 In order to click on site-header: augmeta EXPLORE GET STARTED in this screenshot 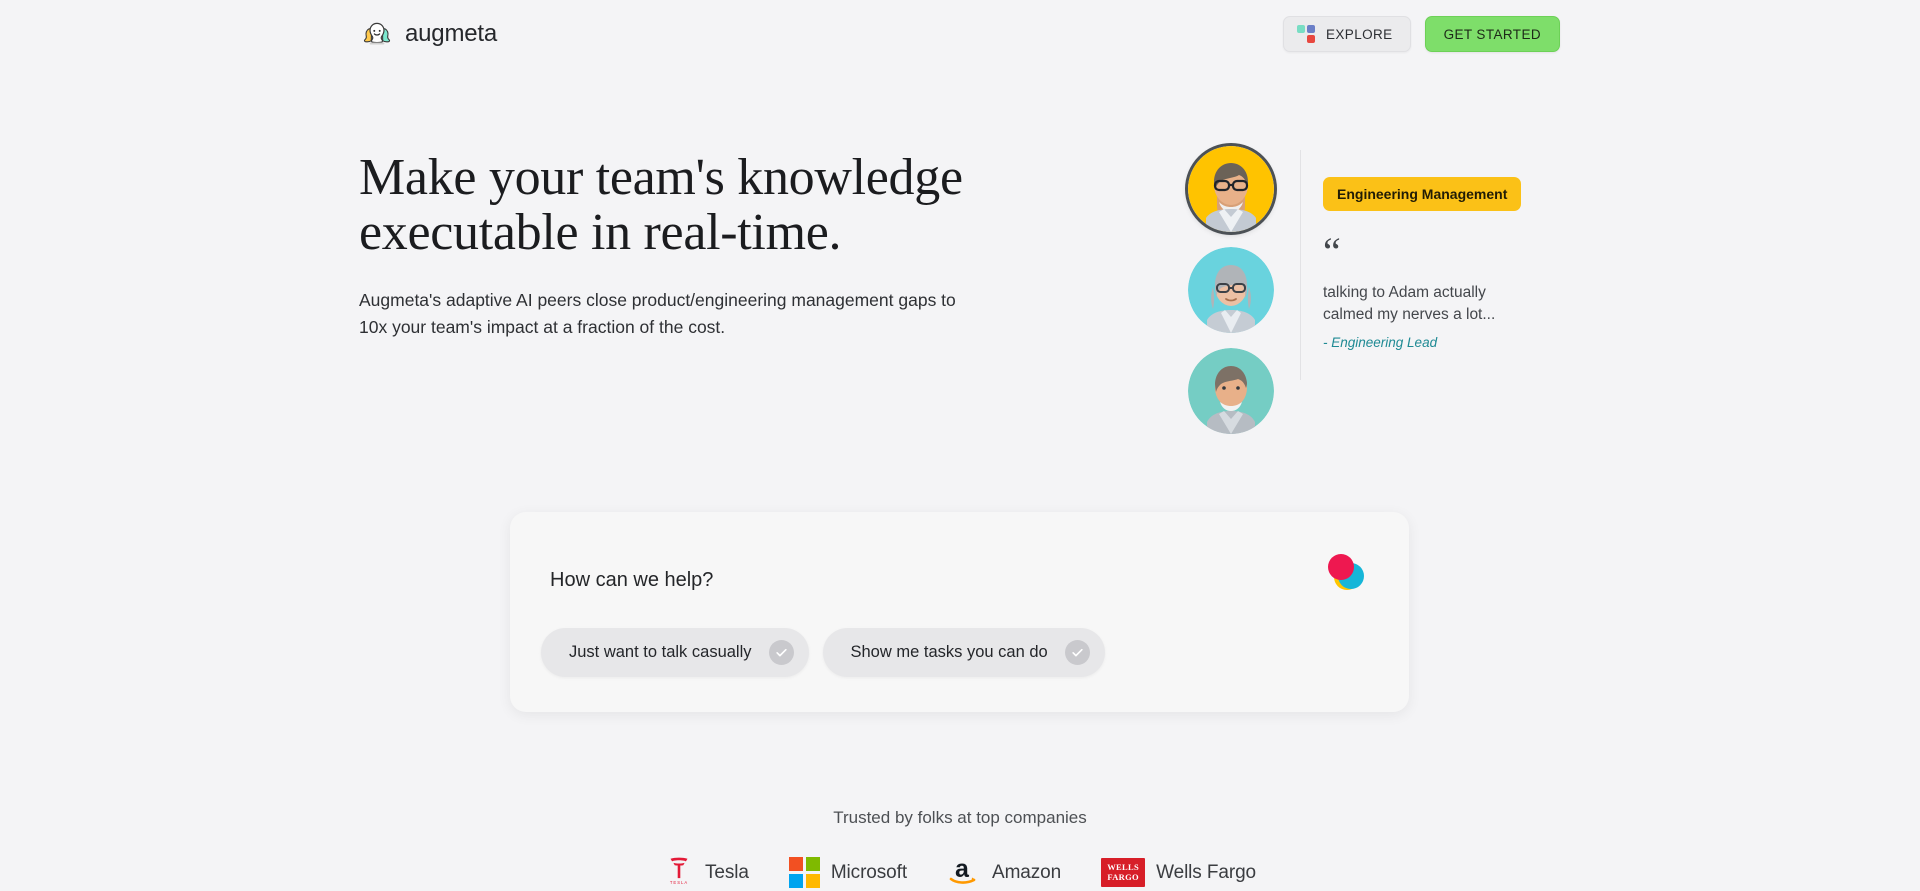, I will do `click(960, 34)`.